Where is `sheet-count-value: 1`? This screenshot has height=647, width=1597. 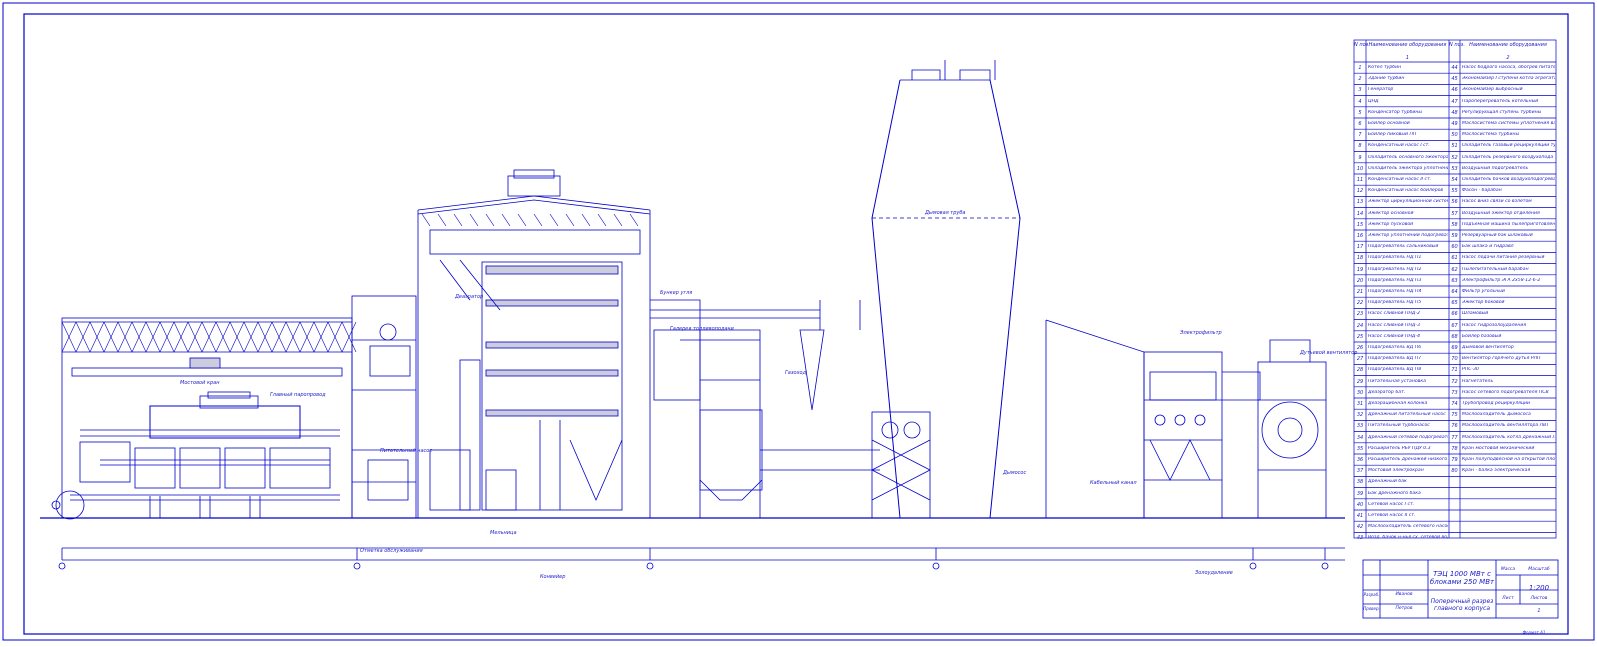
sheet-count-value: 1 is located at coordinates (1539, 611).